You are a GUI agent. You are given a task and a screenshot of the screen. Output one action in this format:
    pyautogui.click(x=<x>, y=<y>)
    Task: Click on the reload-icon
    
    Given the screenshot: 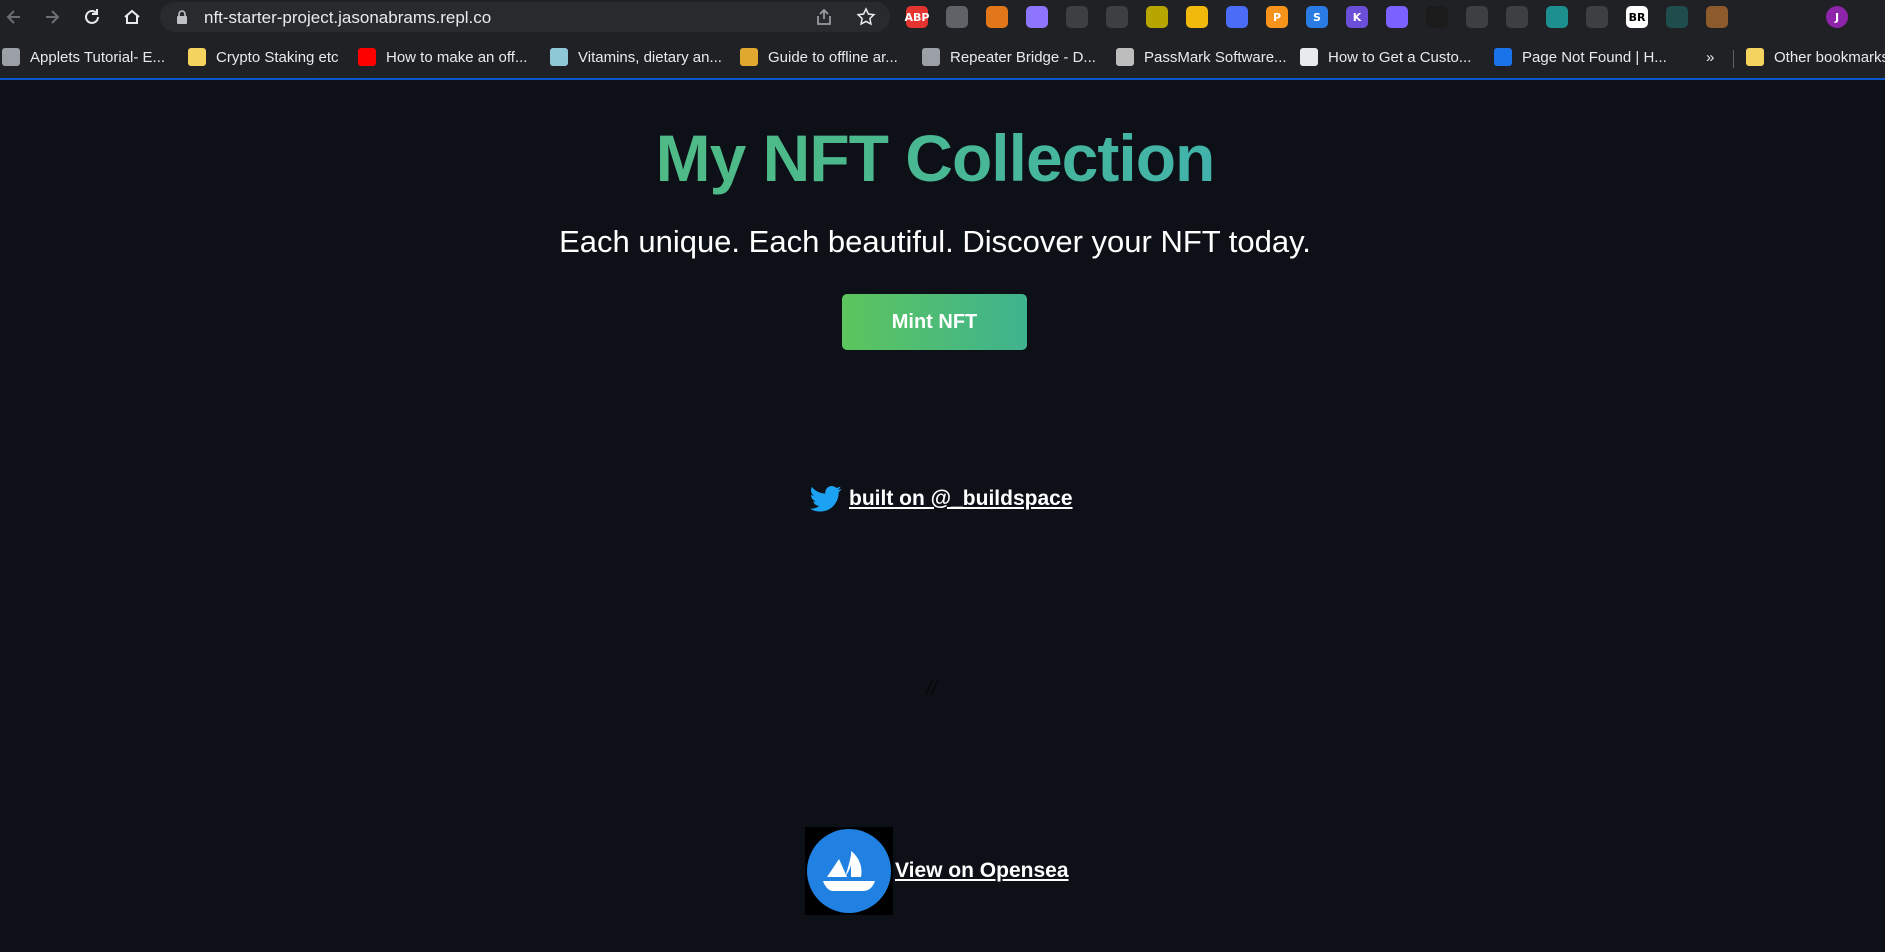 What is the action you would take?
    pyautogui.click(x=92, y=16)
    